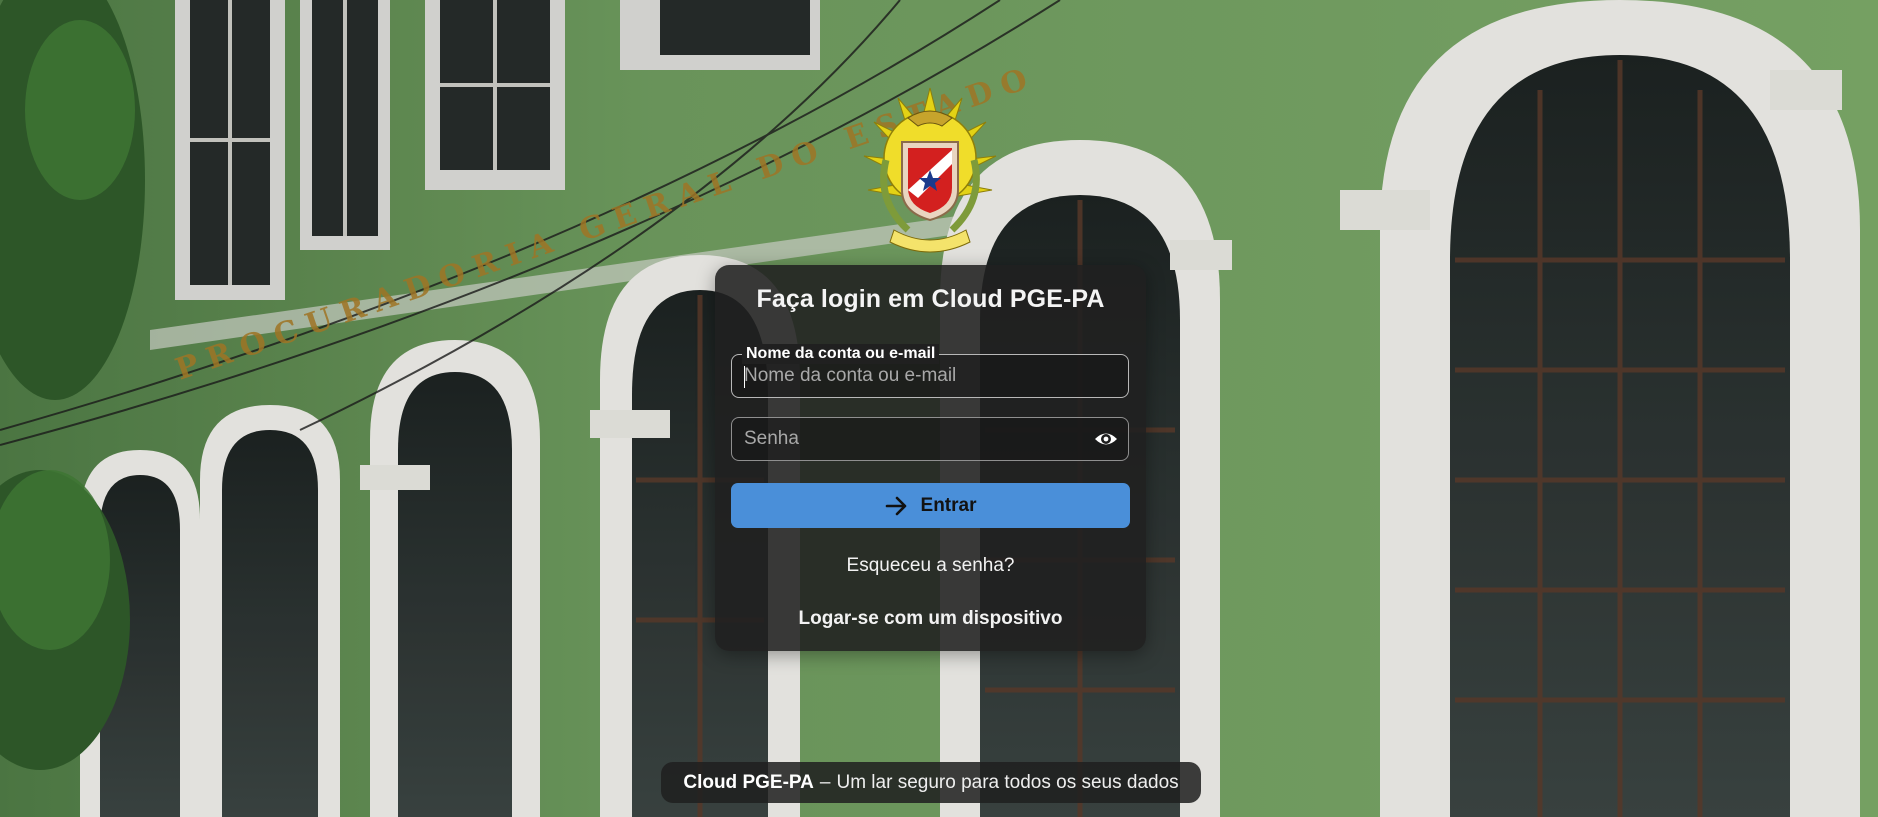 The image size is (1878, 817). What do you see at coordinates (744, 377) in the screenshot?
I see `text-caret` at bounding box center [744, 377].